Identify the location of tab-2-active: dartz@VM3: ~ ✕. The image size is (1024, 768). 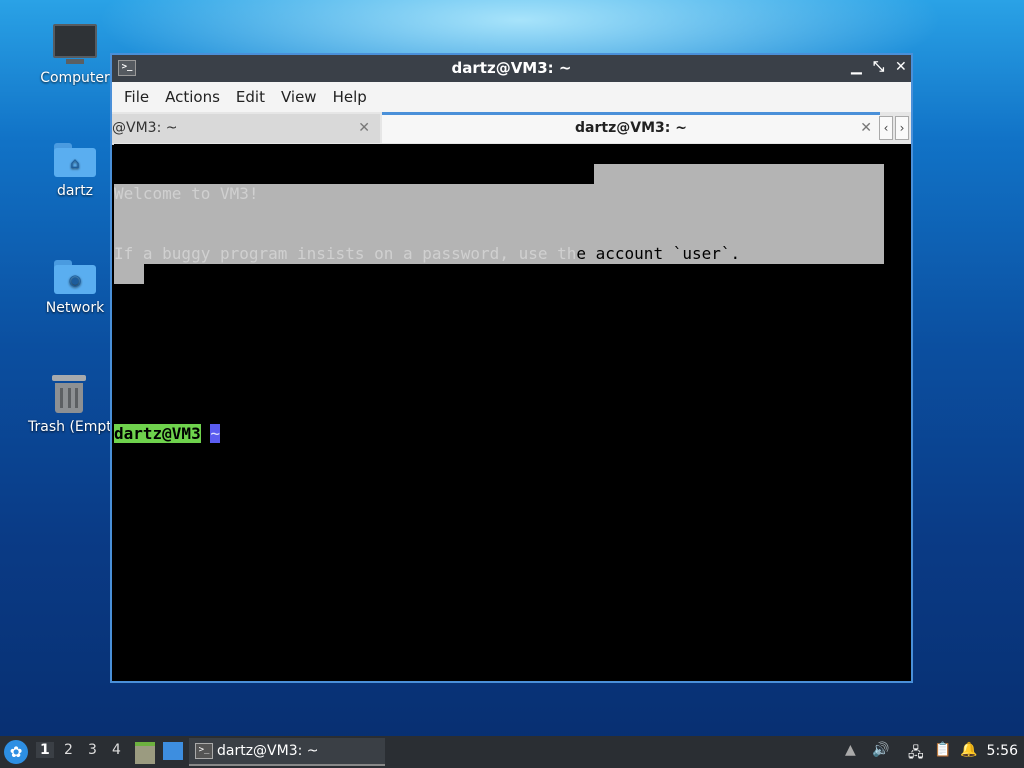
(631, 127).